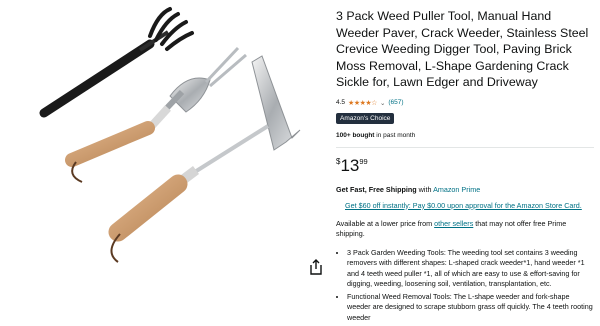 This screenshot has width=600, height=326. I want to click on bought-count: 100+ bought, so click(355, 135).